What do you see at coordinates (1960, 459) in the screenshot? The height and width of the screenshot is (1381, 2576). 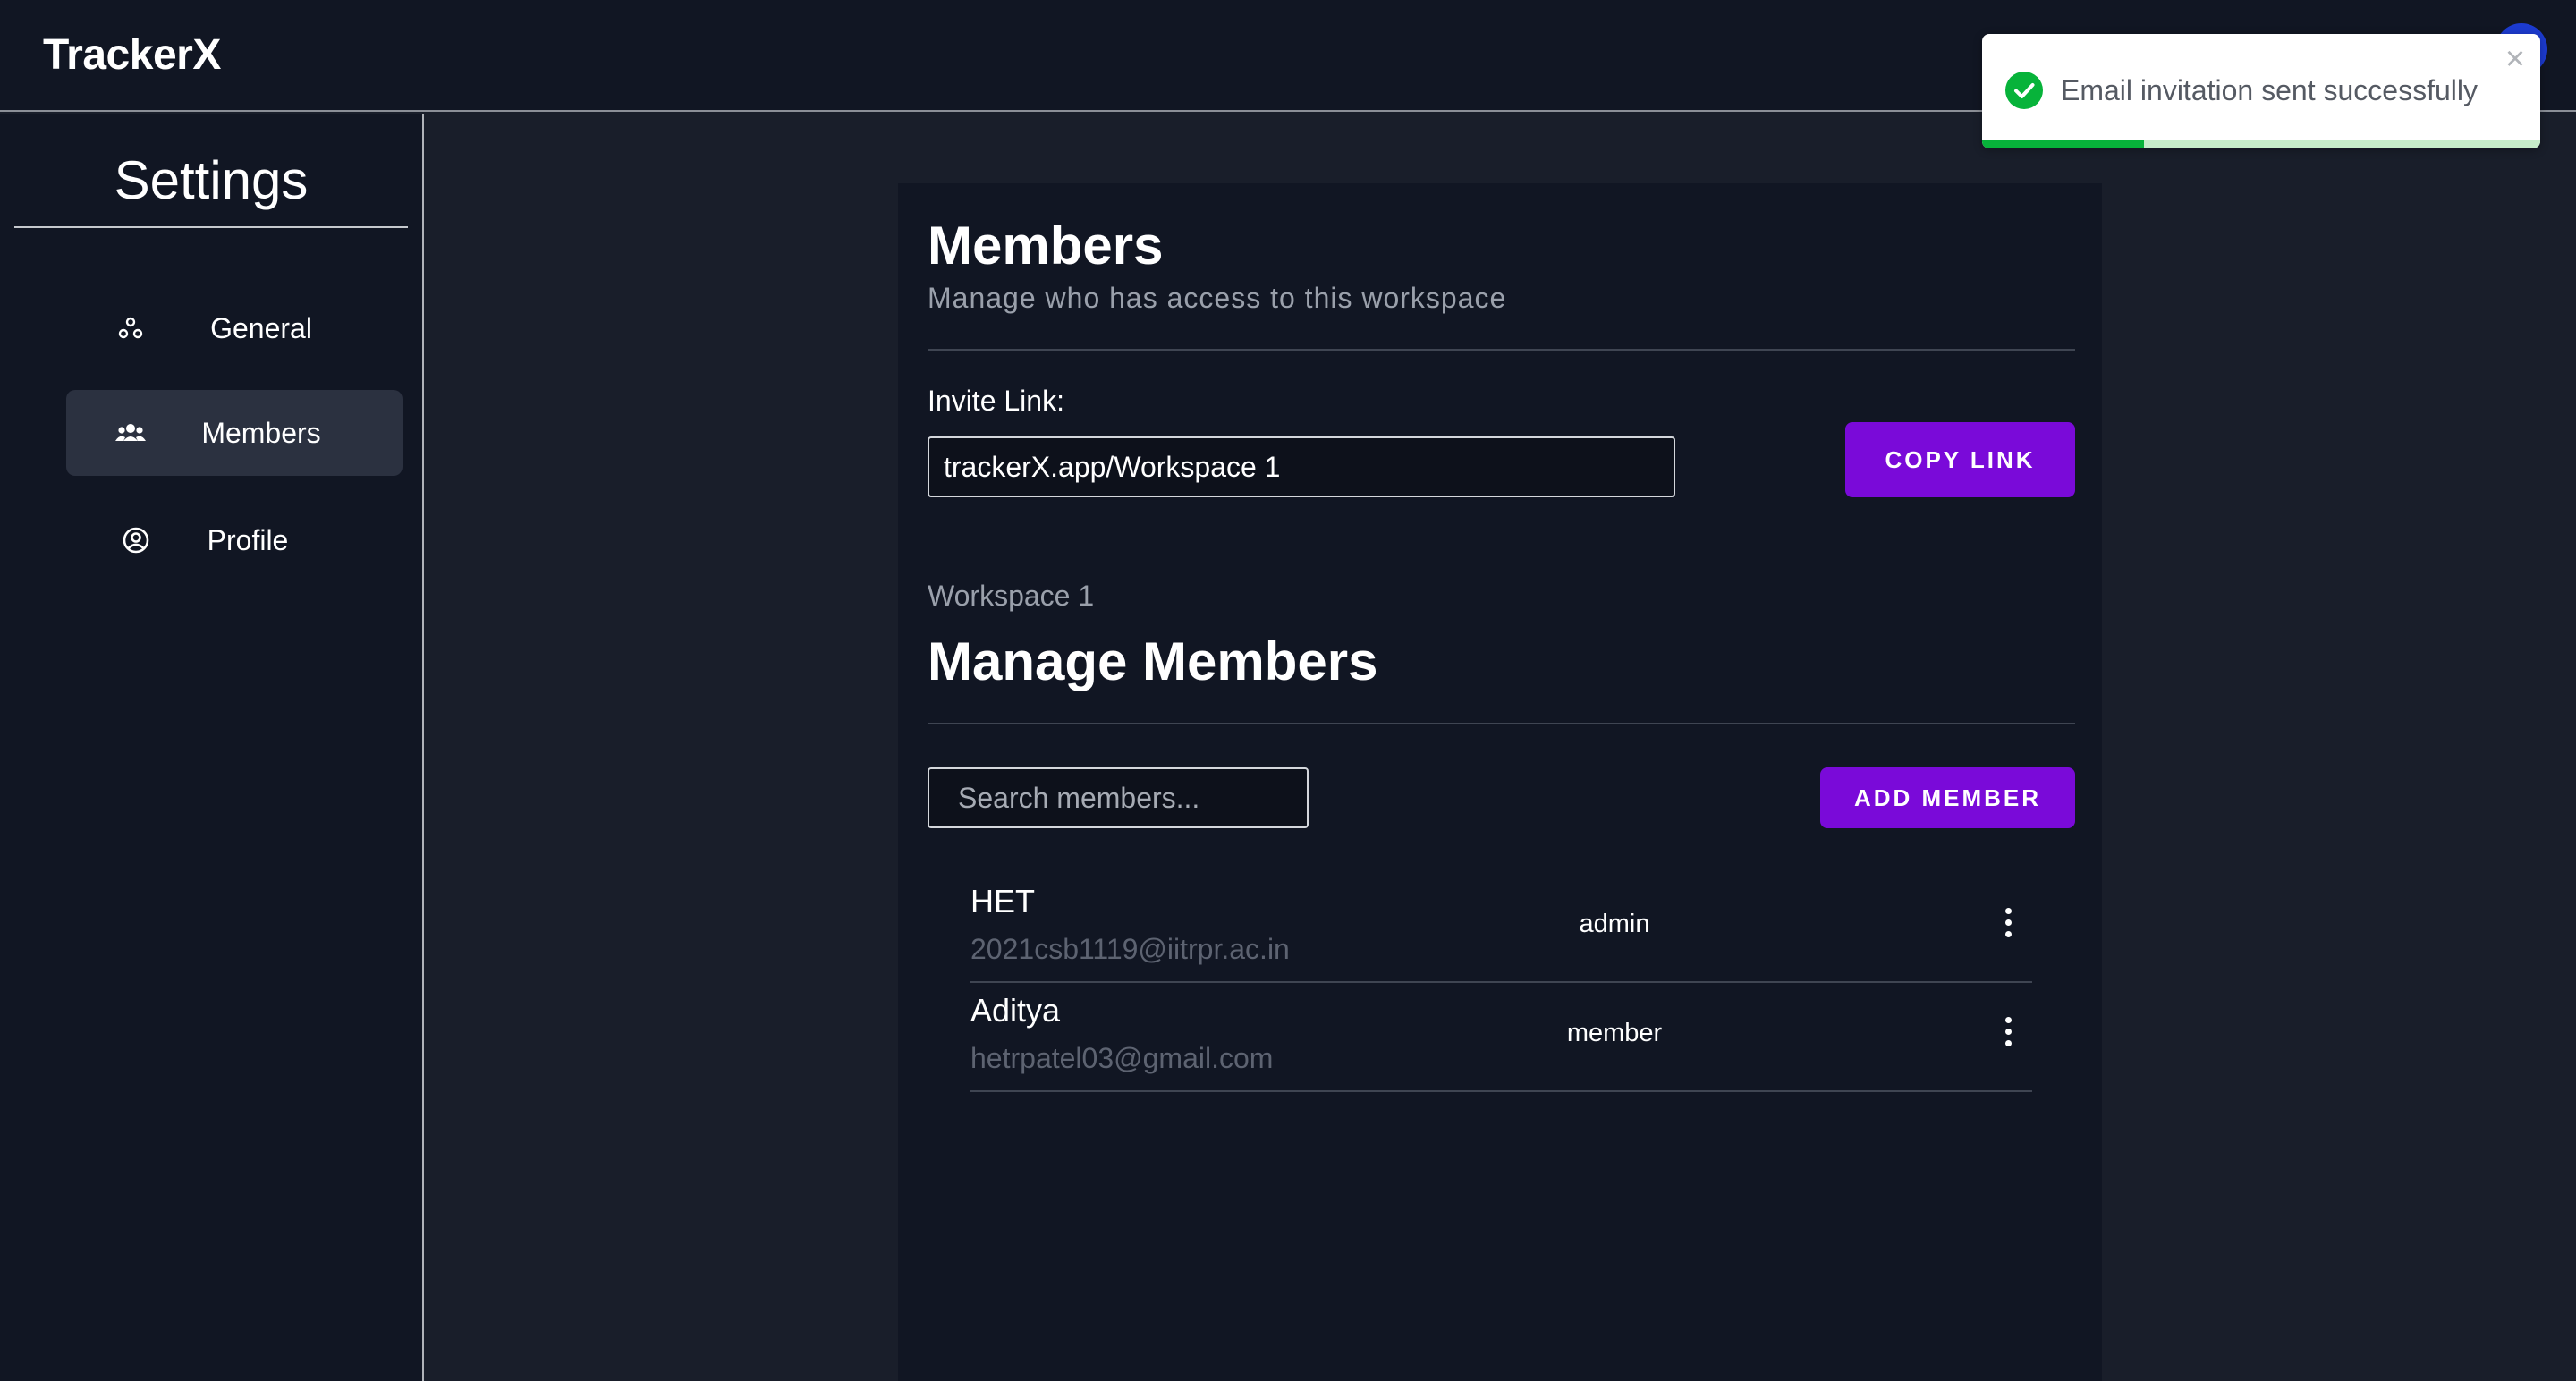 I see `copy-link-button: COPY LINK` at bounding box center [1960, 459].